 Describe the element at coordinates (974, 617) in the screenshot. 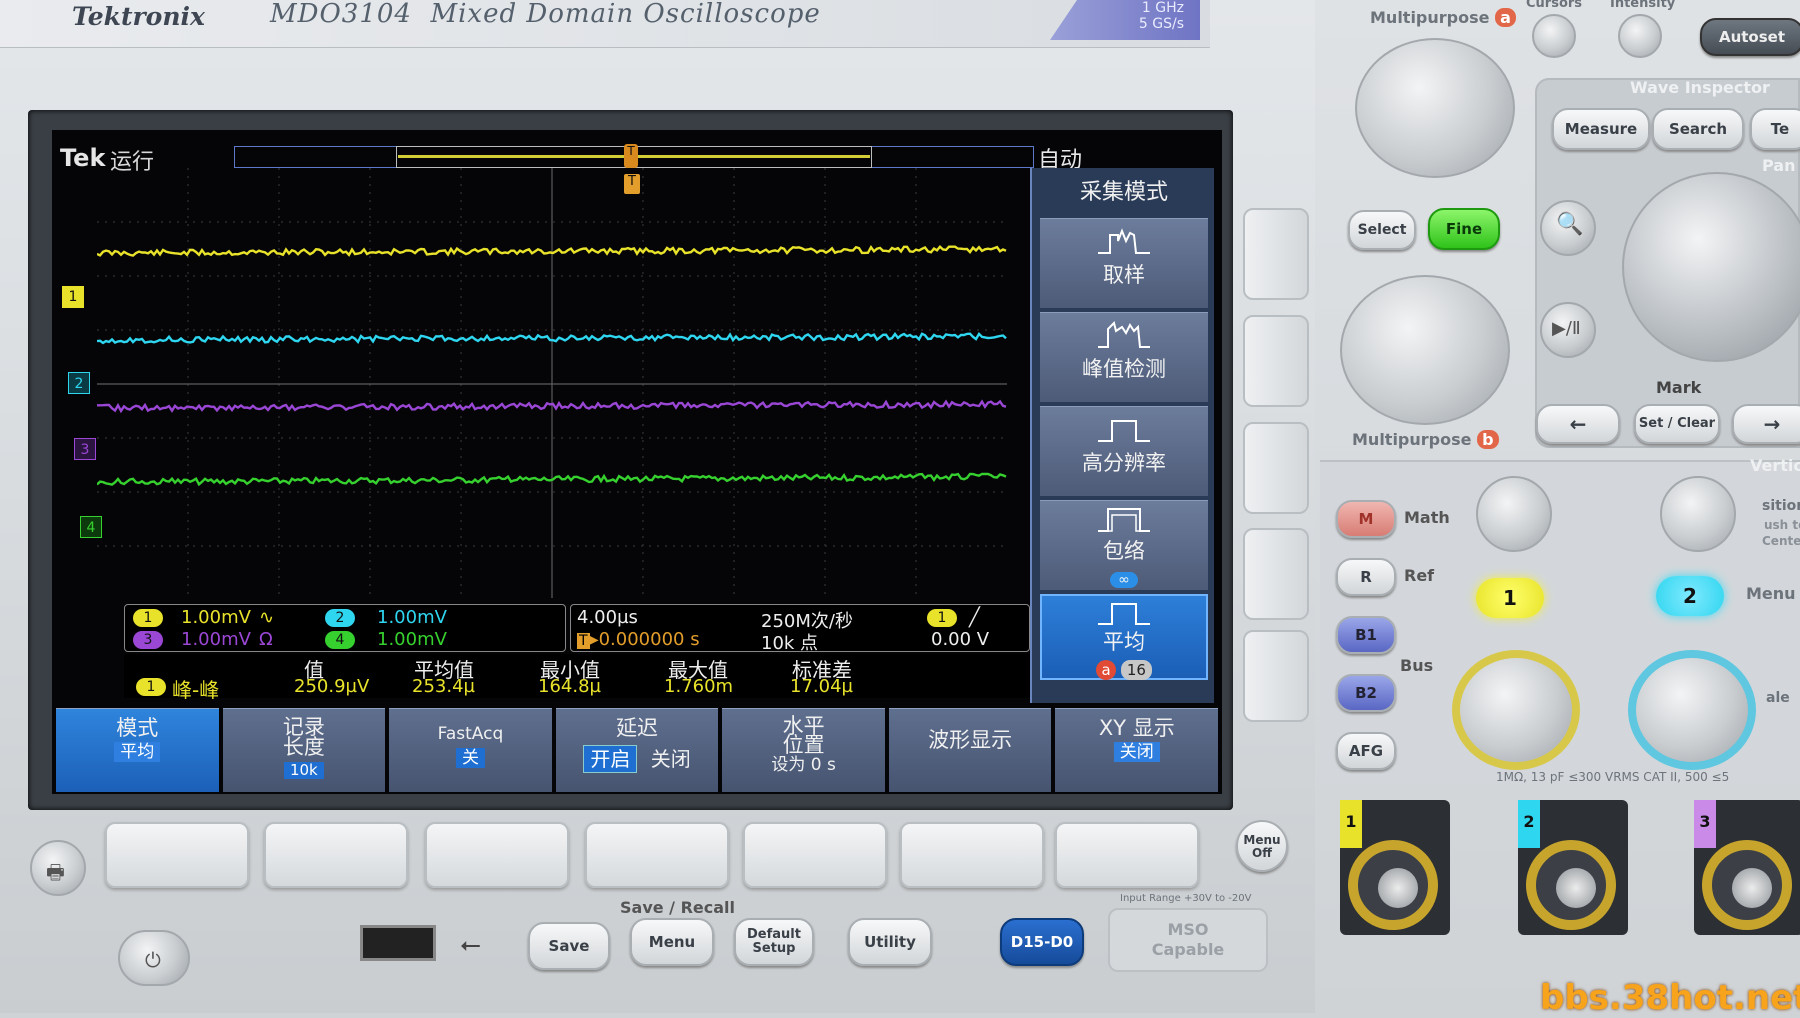

I see `trigger-slope-icon: ╱` at that location.